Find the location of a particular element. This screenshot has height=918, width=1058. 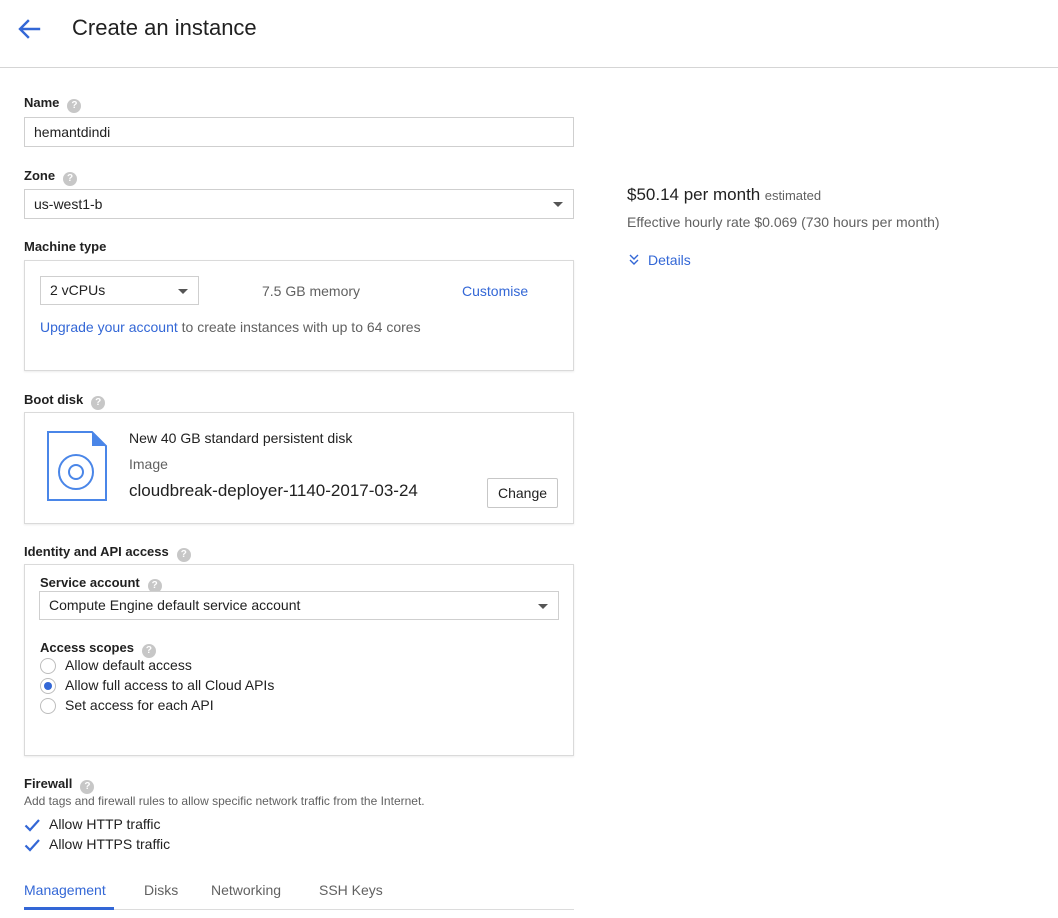

disk-description: New 40 GB standard persistent disk is located at coordinates (241, 438).